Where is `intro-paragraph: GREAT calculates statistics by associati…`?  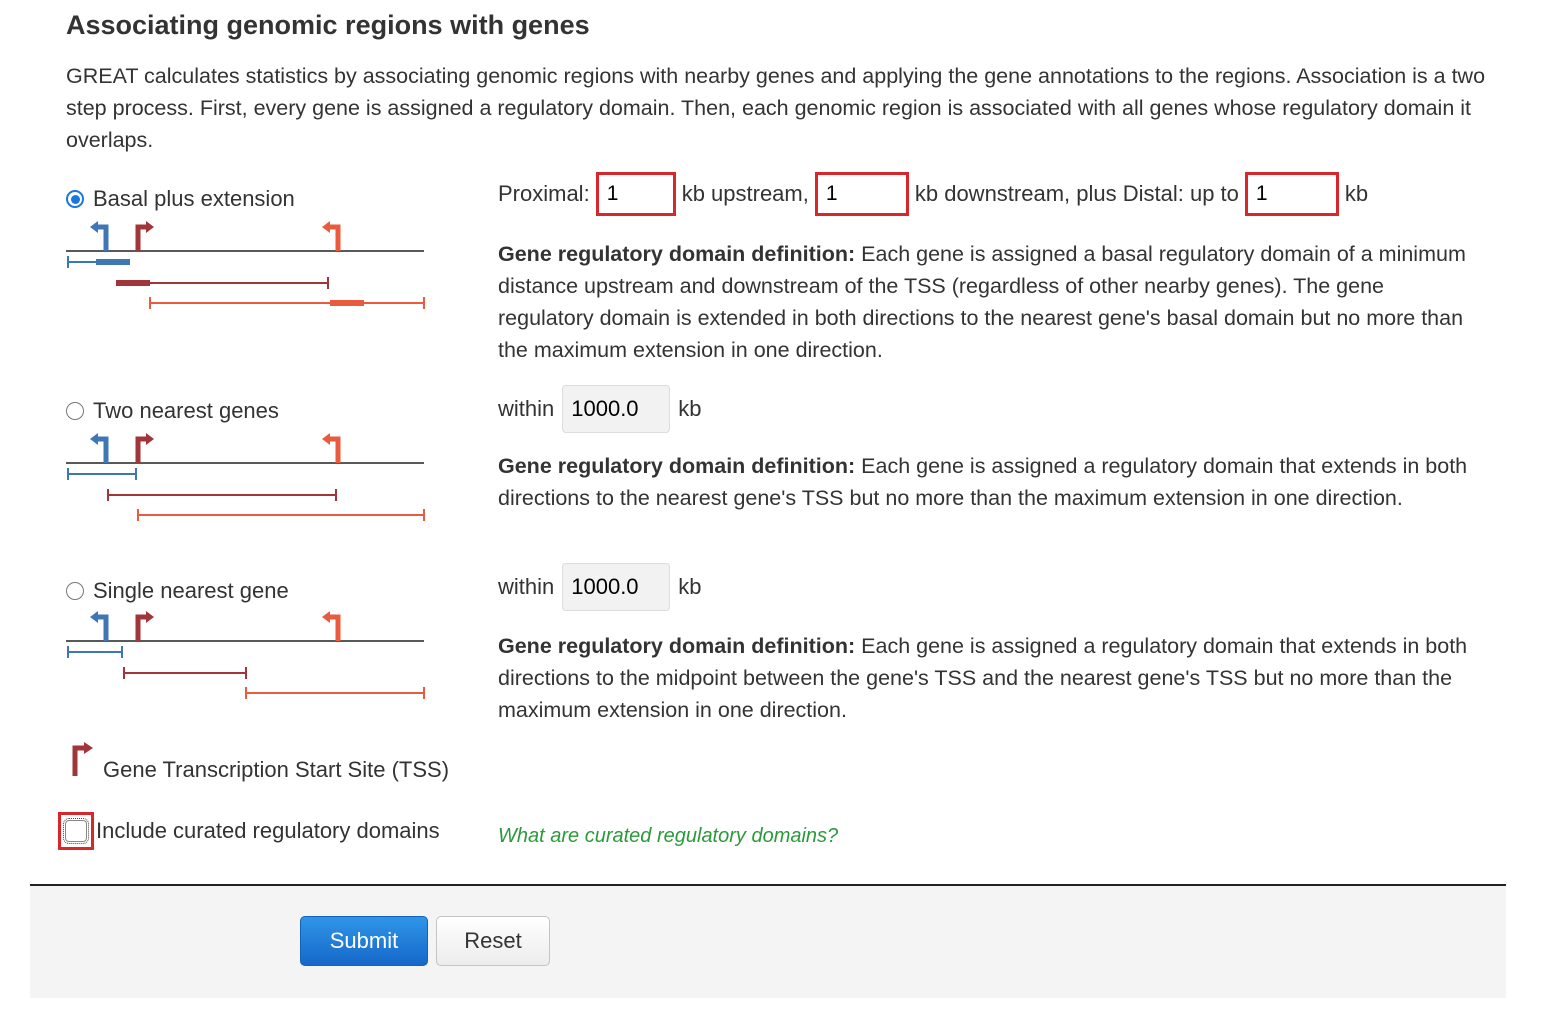 intro-paragraph: GREAT calculates statistics by associati… is located at coordinates (776, 108).